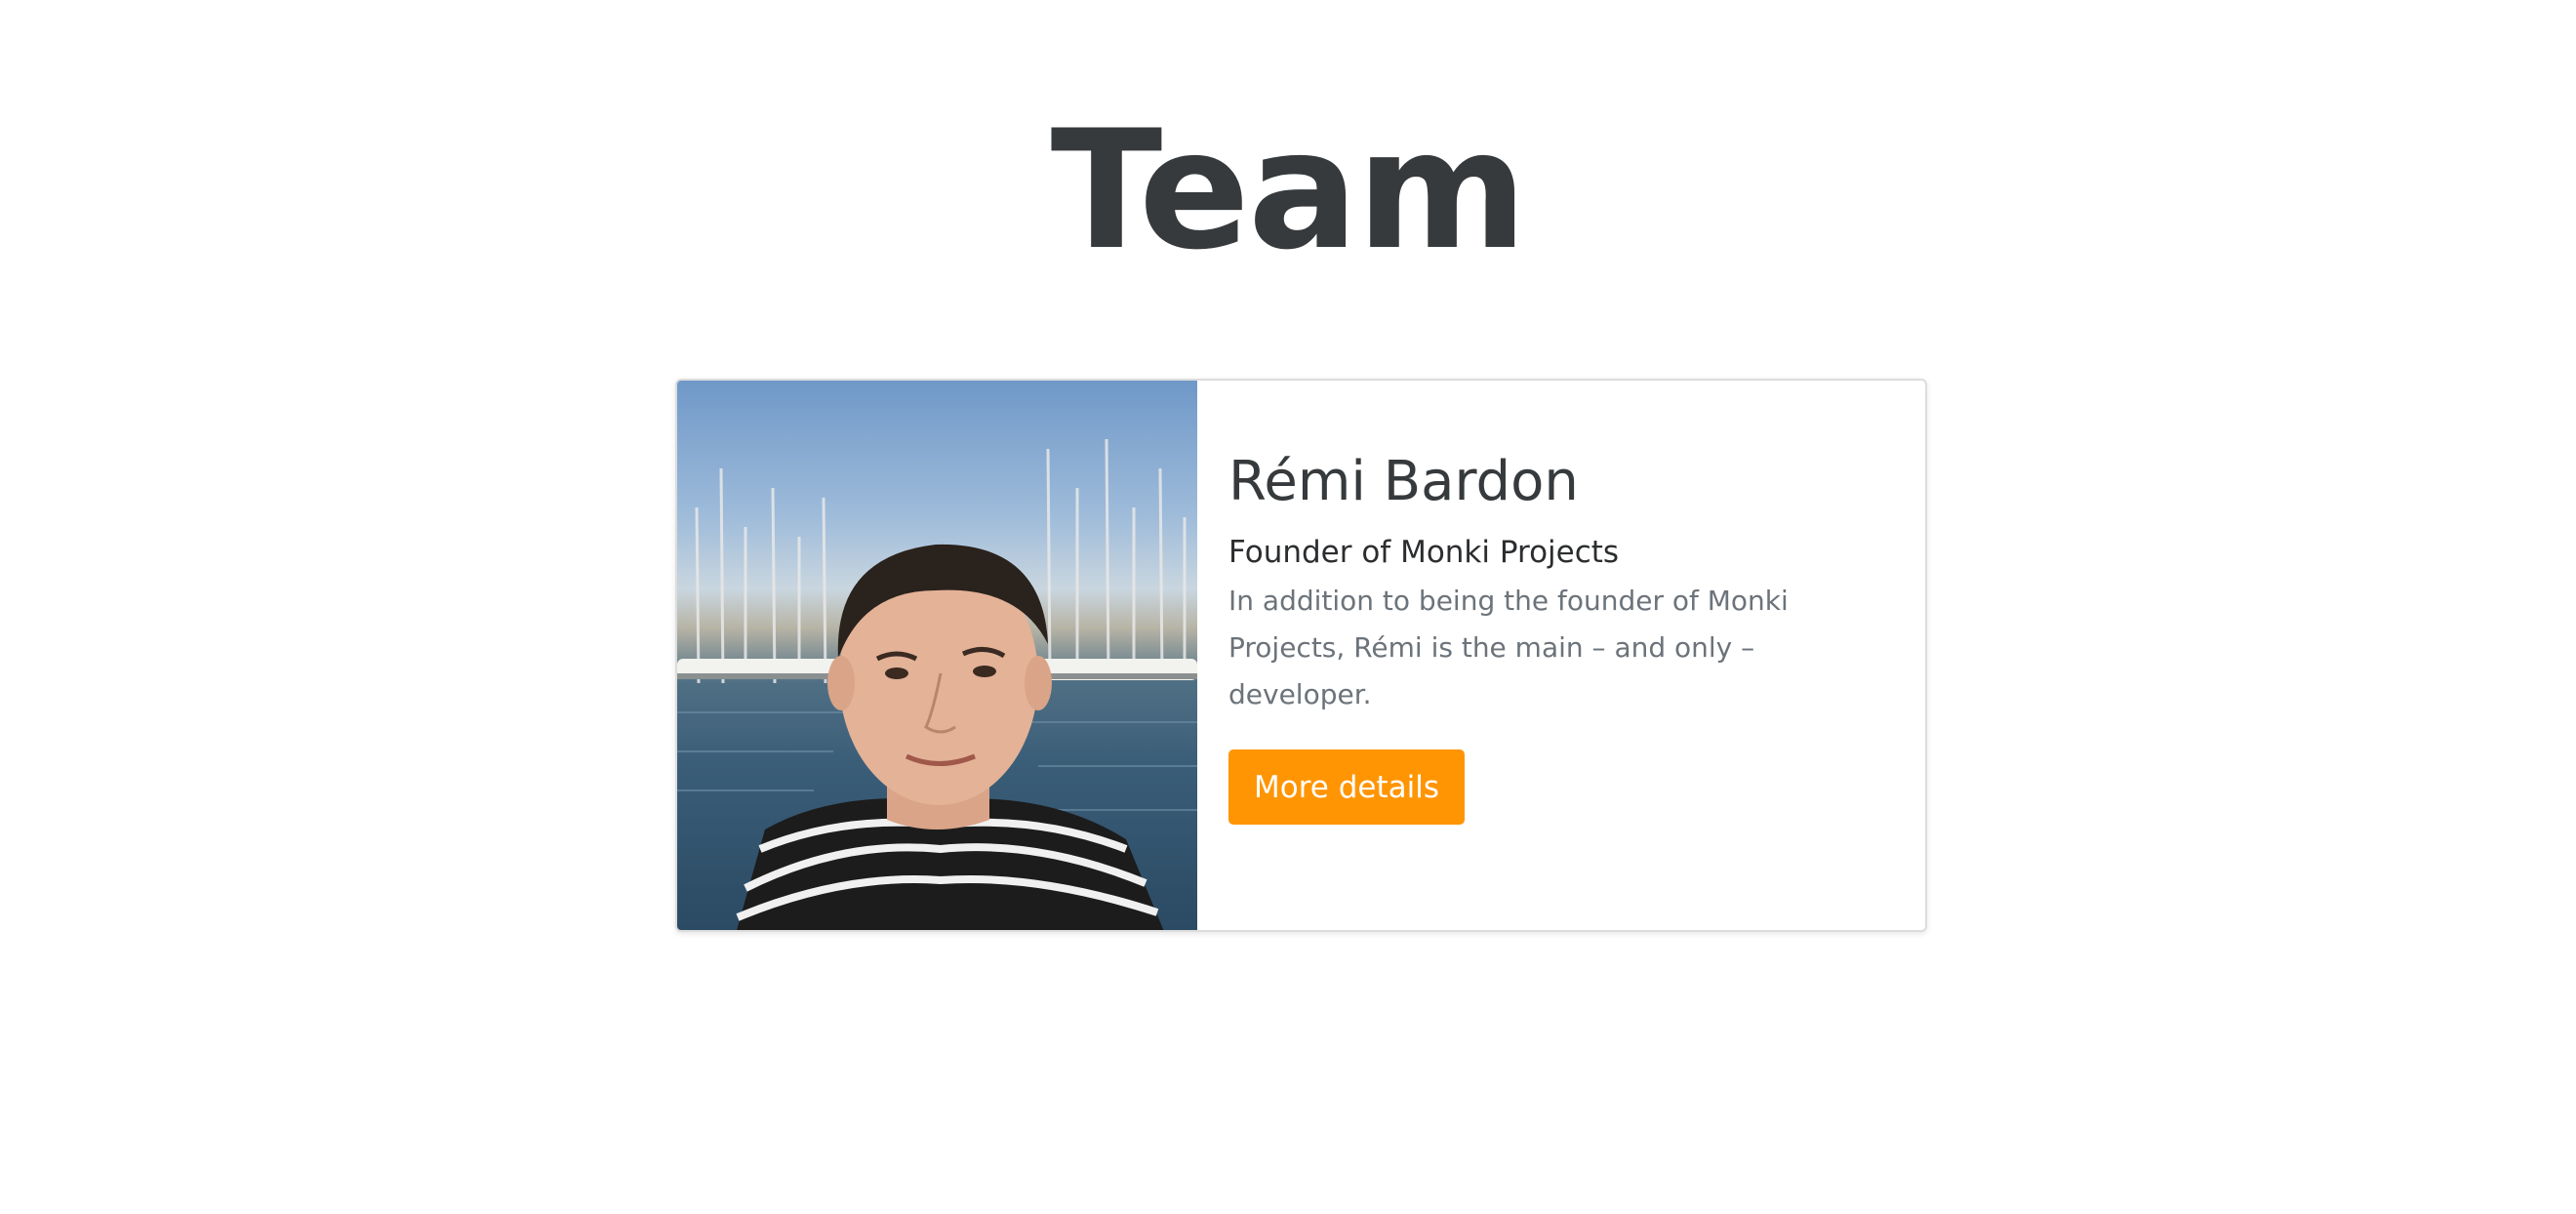 The image size is (2576, 1214). I want to click on more-details-button: More details, so click(1346, 787).